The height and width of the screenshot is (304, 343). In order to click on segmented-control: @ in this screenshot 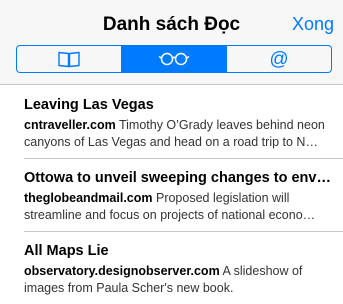, I will do `click(174, 59)`.